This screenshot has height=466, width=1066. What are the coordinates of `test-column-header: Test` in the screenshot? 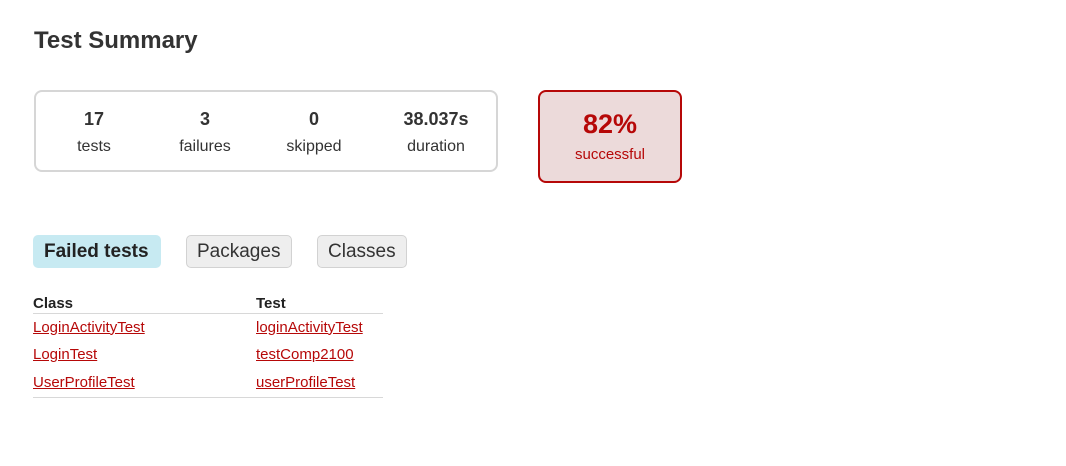 It's located at (319, 304).